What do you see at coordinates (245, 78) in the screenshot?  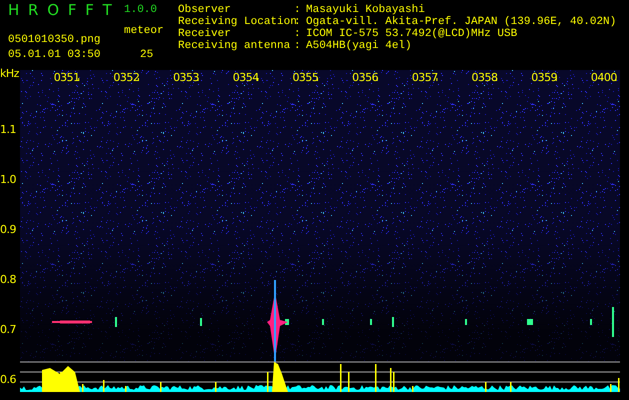 I see `time-label: 0354` at bounding box center [245, 78].